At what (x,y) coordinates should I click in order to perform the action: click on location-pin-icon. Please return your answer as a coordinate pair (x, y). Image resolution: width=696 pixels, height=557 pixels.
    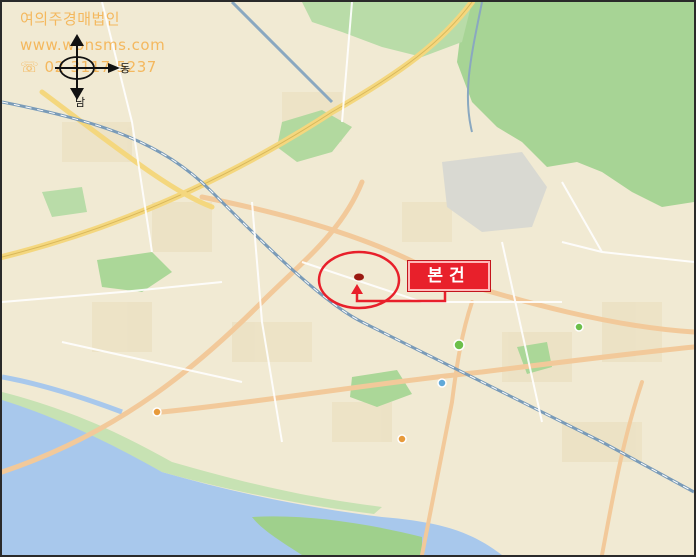
    Looking at the image, I should click on (359, 277).